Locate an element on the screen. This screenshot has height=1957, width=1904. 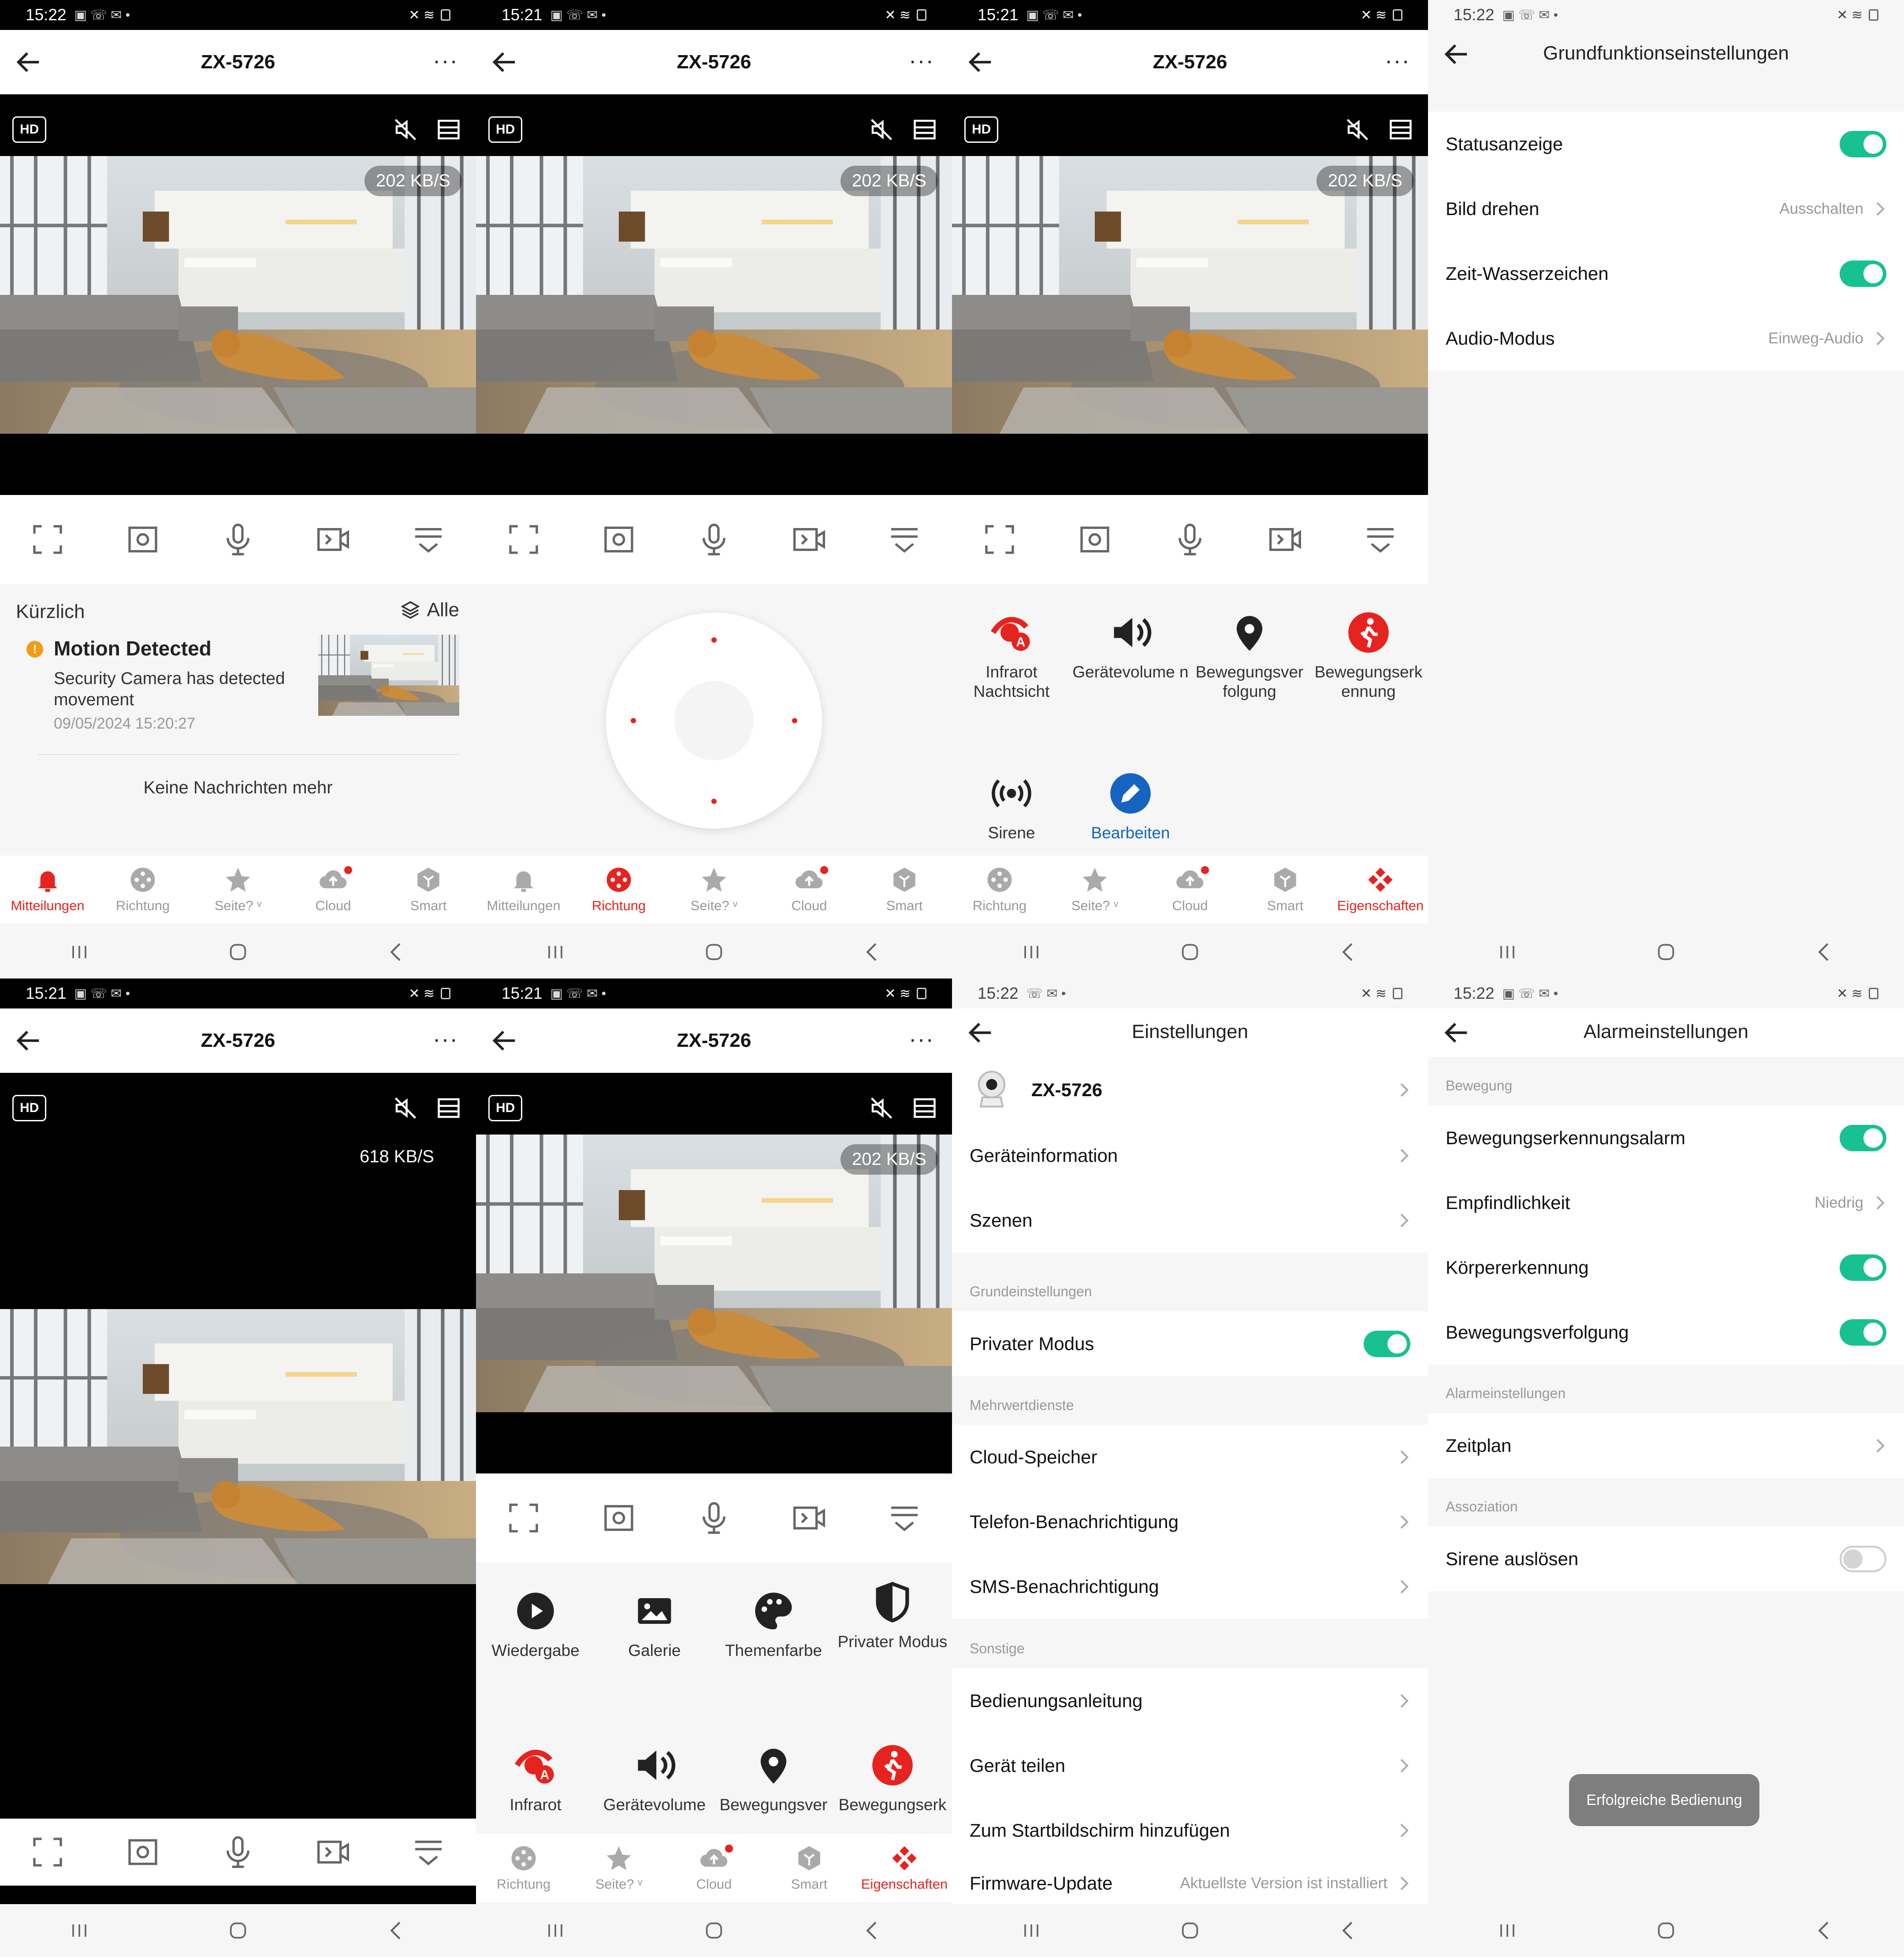
feature-private-mode: Privater Modus is located at coordinates (892, 1616).